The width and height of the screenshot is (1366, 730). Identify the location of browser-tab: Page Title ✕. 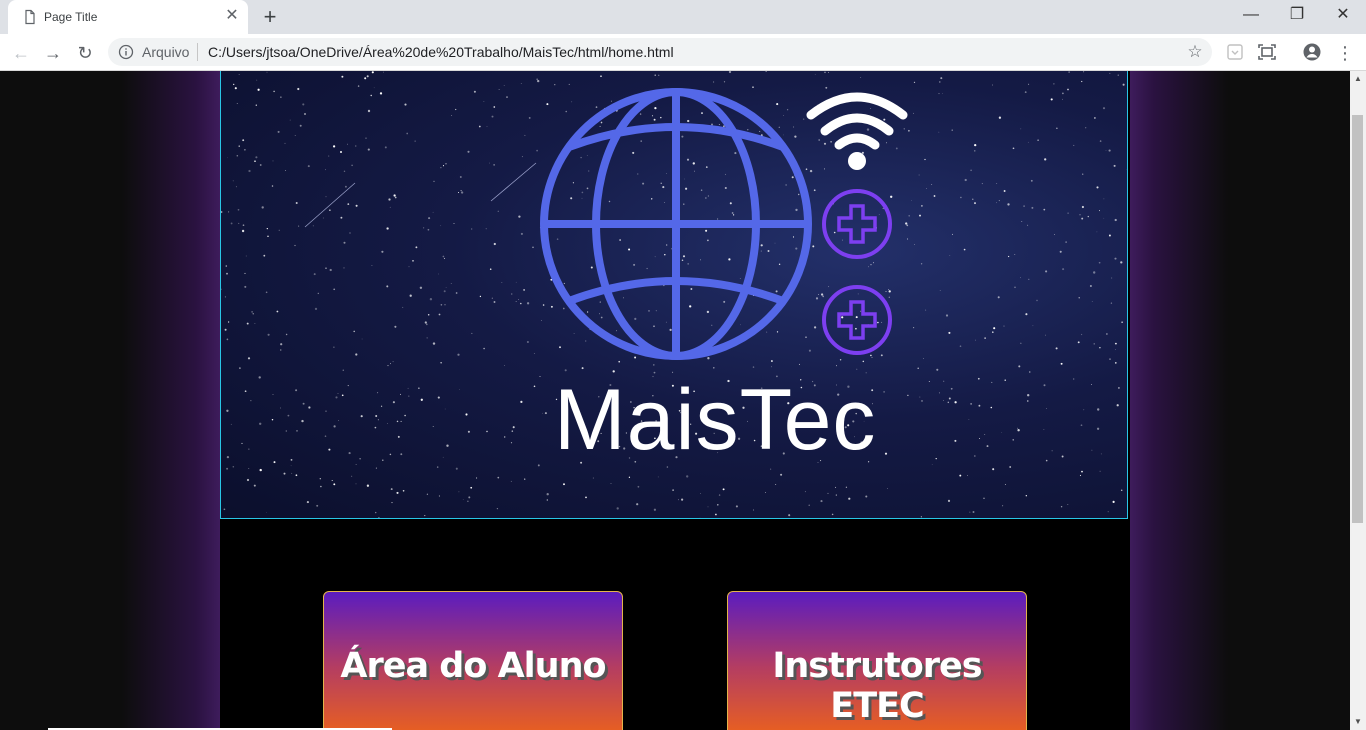
(128, 17).